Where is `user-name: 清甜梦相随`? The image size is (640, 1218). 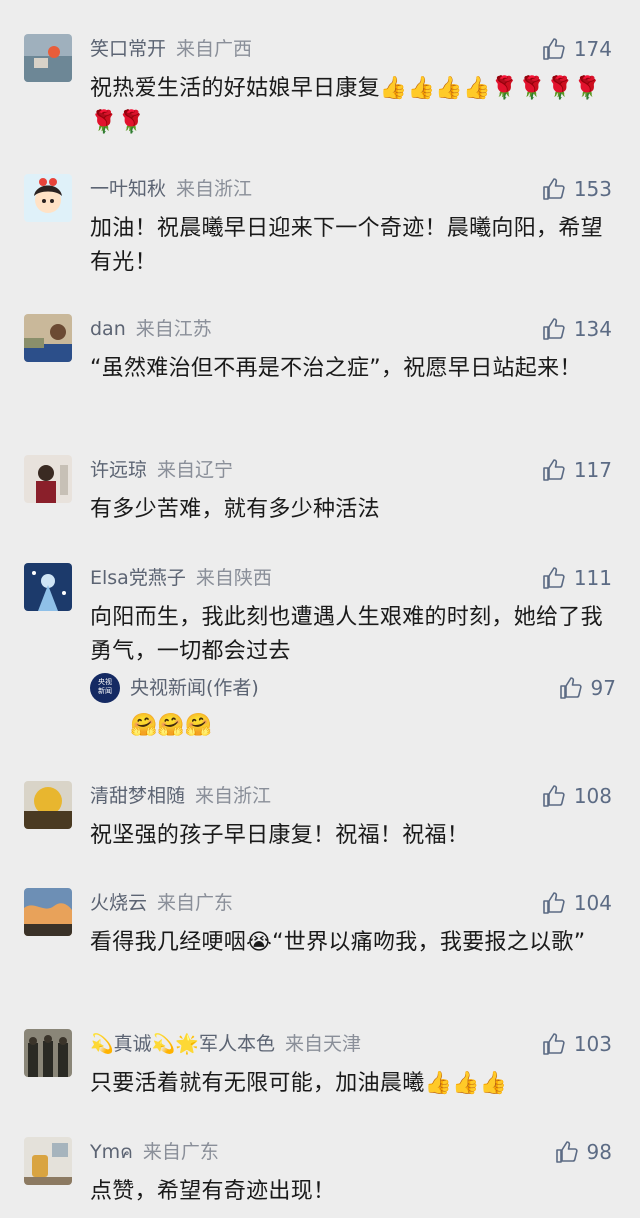
user-name: 清甜梦相随 is located at coordinates (137, 796).